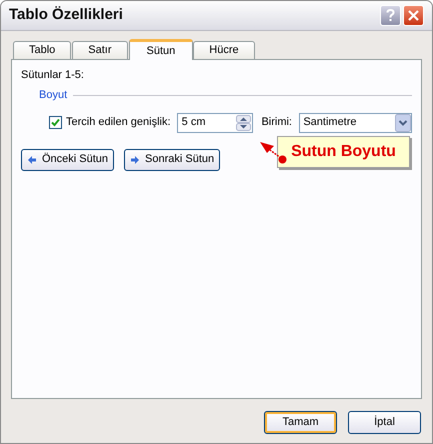 The image size is (433, 444). What do you see at coordinates (224, 50) in the screenshot?
I see `tab: Hücre` at bounding box center [224, 50].